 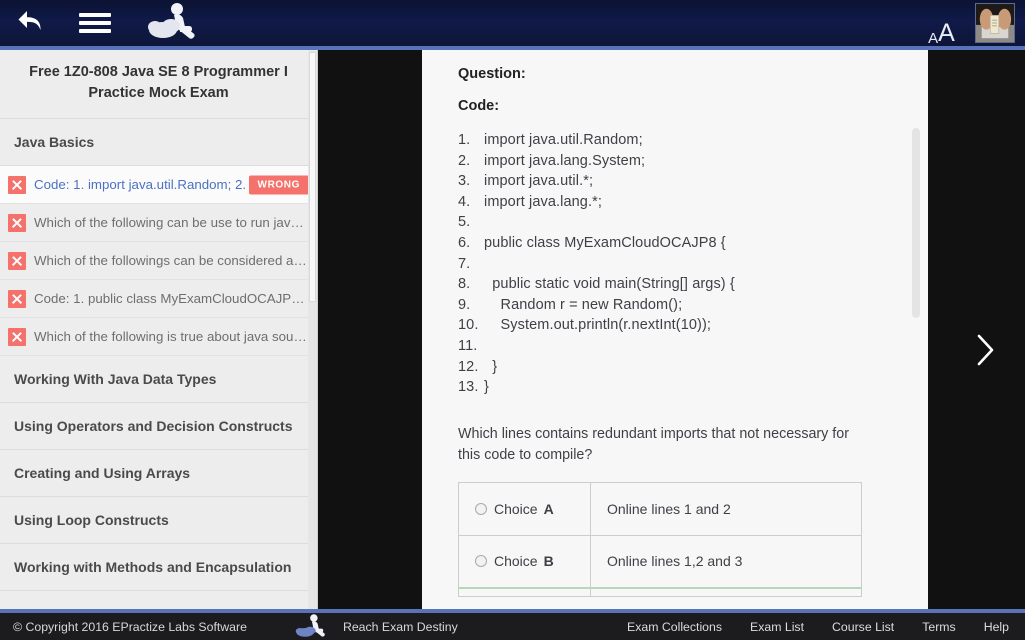 What do you see at coordinates (679, 222) in the screenshot?
I see `code-line: 5.` at bounding box center [679, 222].